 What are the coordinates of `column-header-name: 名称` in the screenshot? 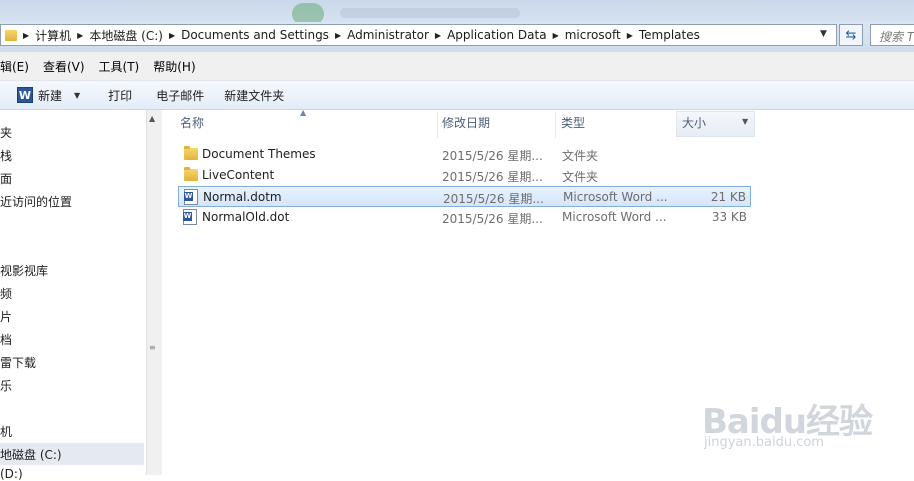 It's located at (192, 125).